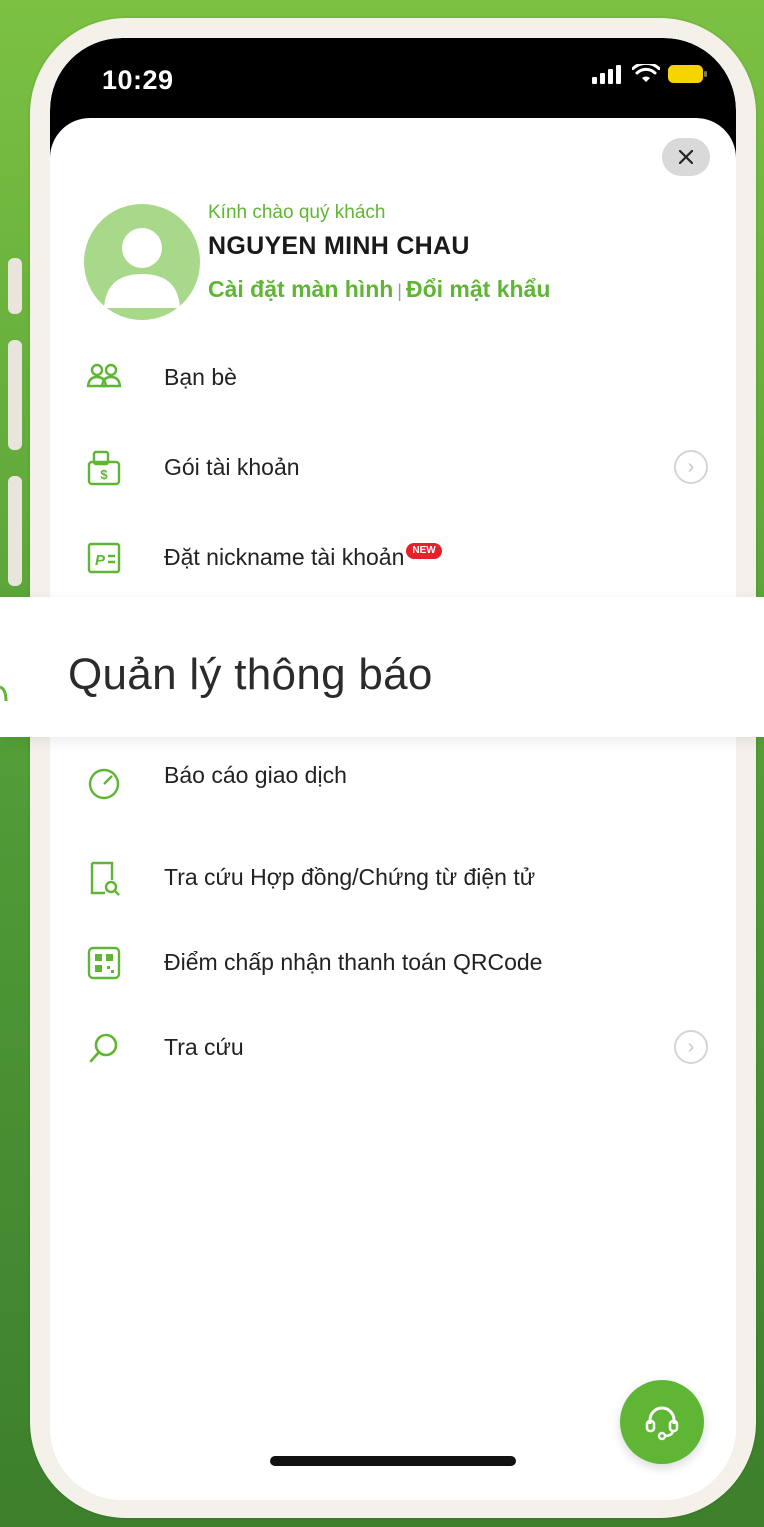 This screenshot has width=764, height=1527. I want to click on support-button, so click(662, 1422).